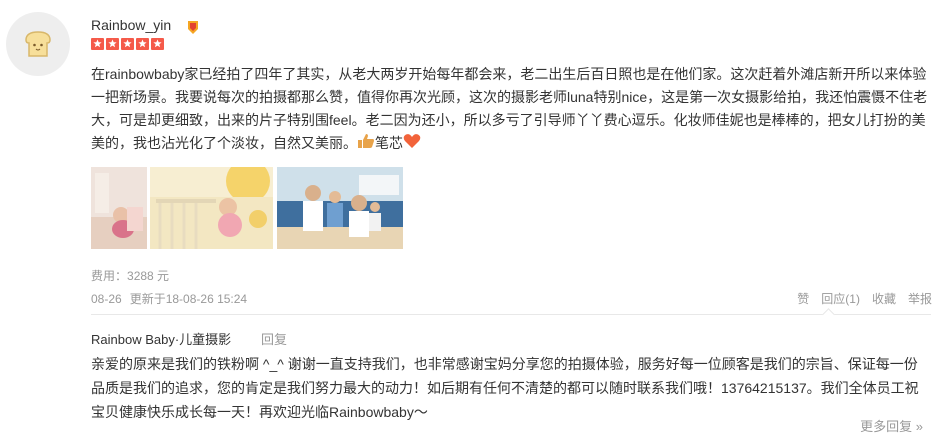 The height and width of the screenshot is (445, 942). I want to click on toast-bread-icon, so click(38, 44).